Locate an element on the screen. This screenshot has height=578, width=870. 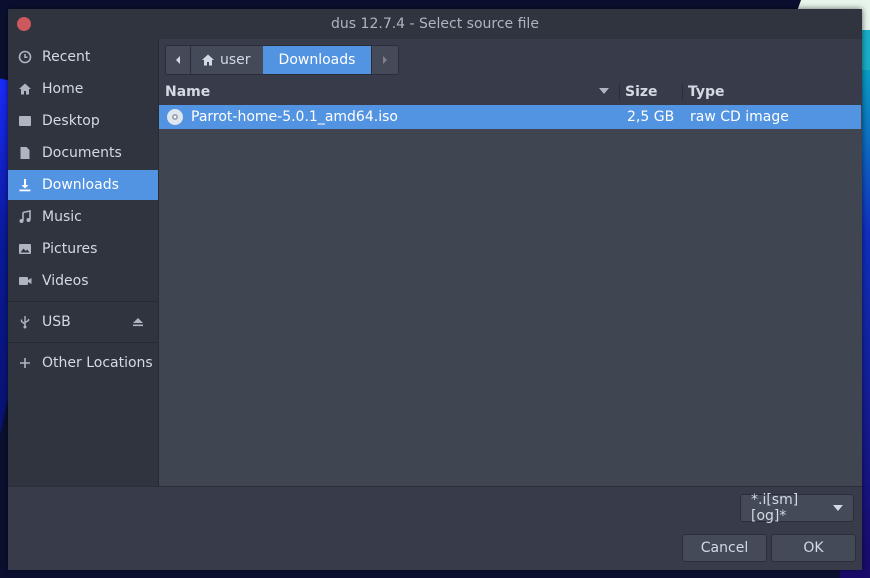
filter-value: *.i[sm][og]* is located at coordinates (775, 508).